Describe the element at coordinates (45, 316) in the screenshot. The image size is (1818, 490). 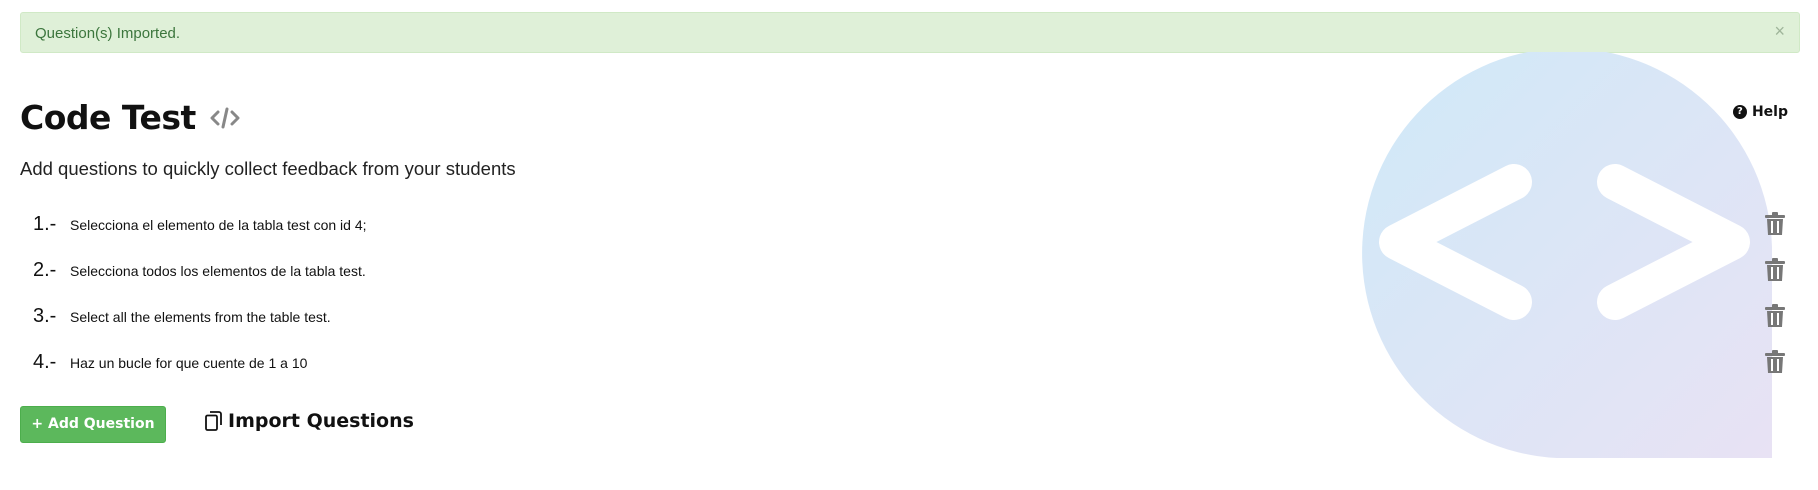
I see `question-number: 3.-` at that location.